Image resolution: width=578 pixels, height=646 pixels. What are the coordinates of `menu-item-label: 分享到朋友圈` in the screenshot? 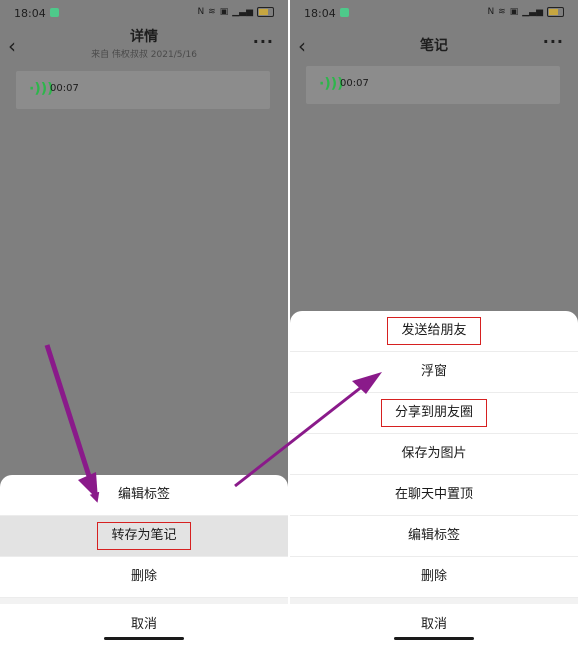 It's located at (433, 412).